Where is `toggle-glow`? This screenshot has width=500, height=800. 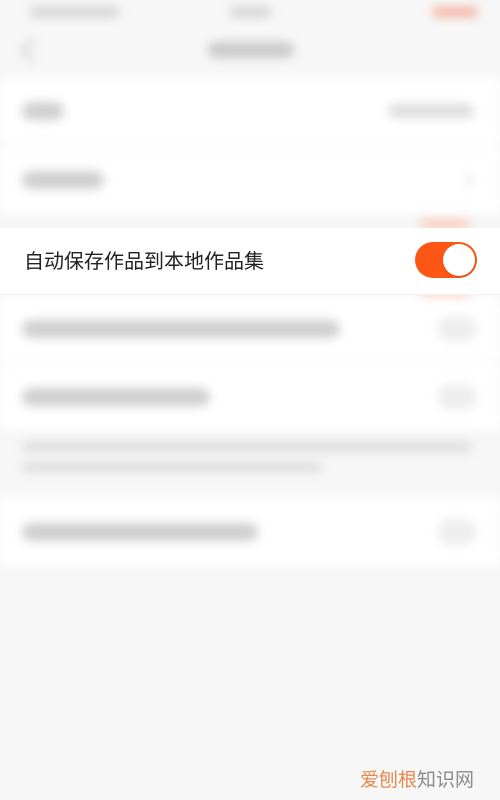
toggle-glow is located at coordinates (445, 224).